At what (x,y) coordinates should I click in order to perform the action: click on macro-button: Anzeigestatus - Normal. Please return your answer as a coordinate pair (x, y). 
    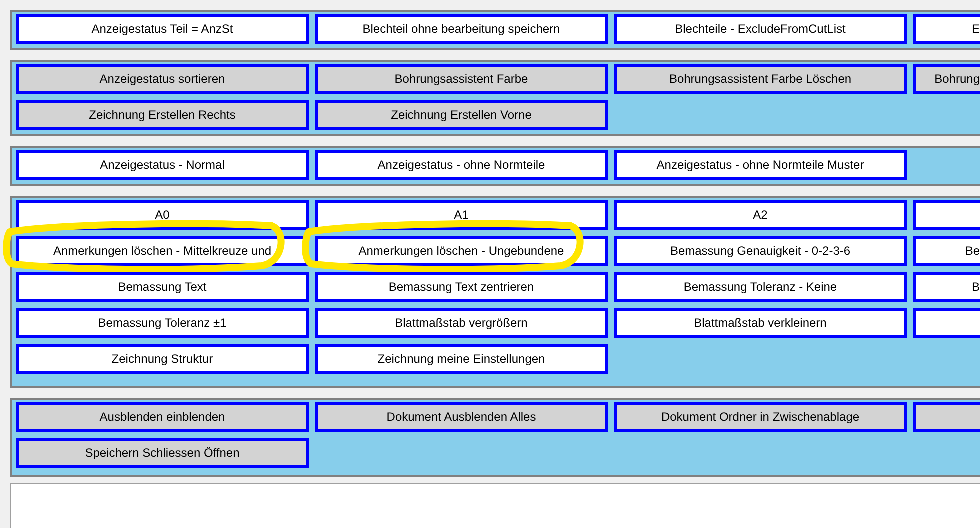
    Looking at the image, I should click on (162, 165).